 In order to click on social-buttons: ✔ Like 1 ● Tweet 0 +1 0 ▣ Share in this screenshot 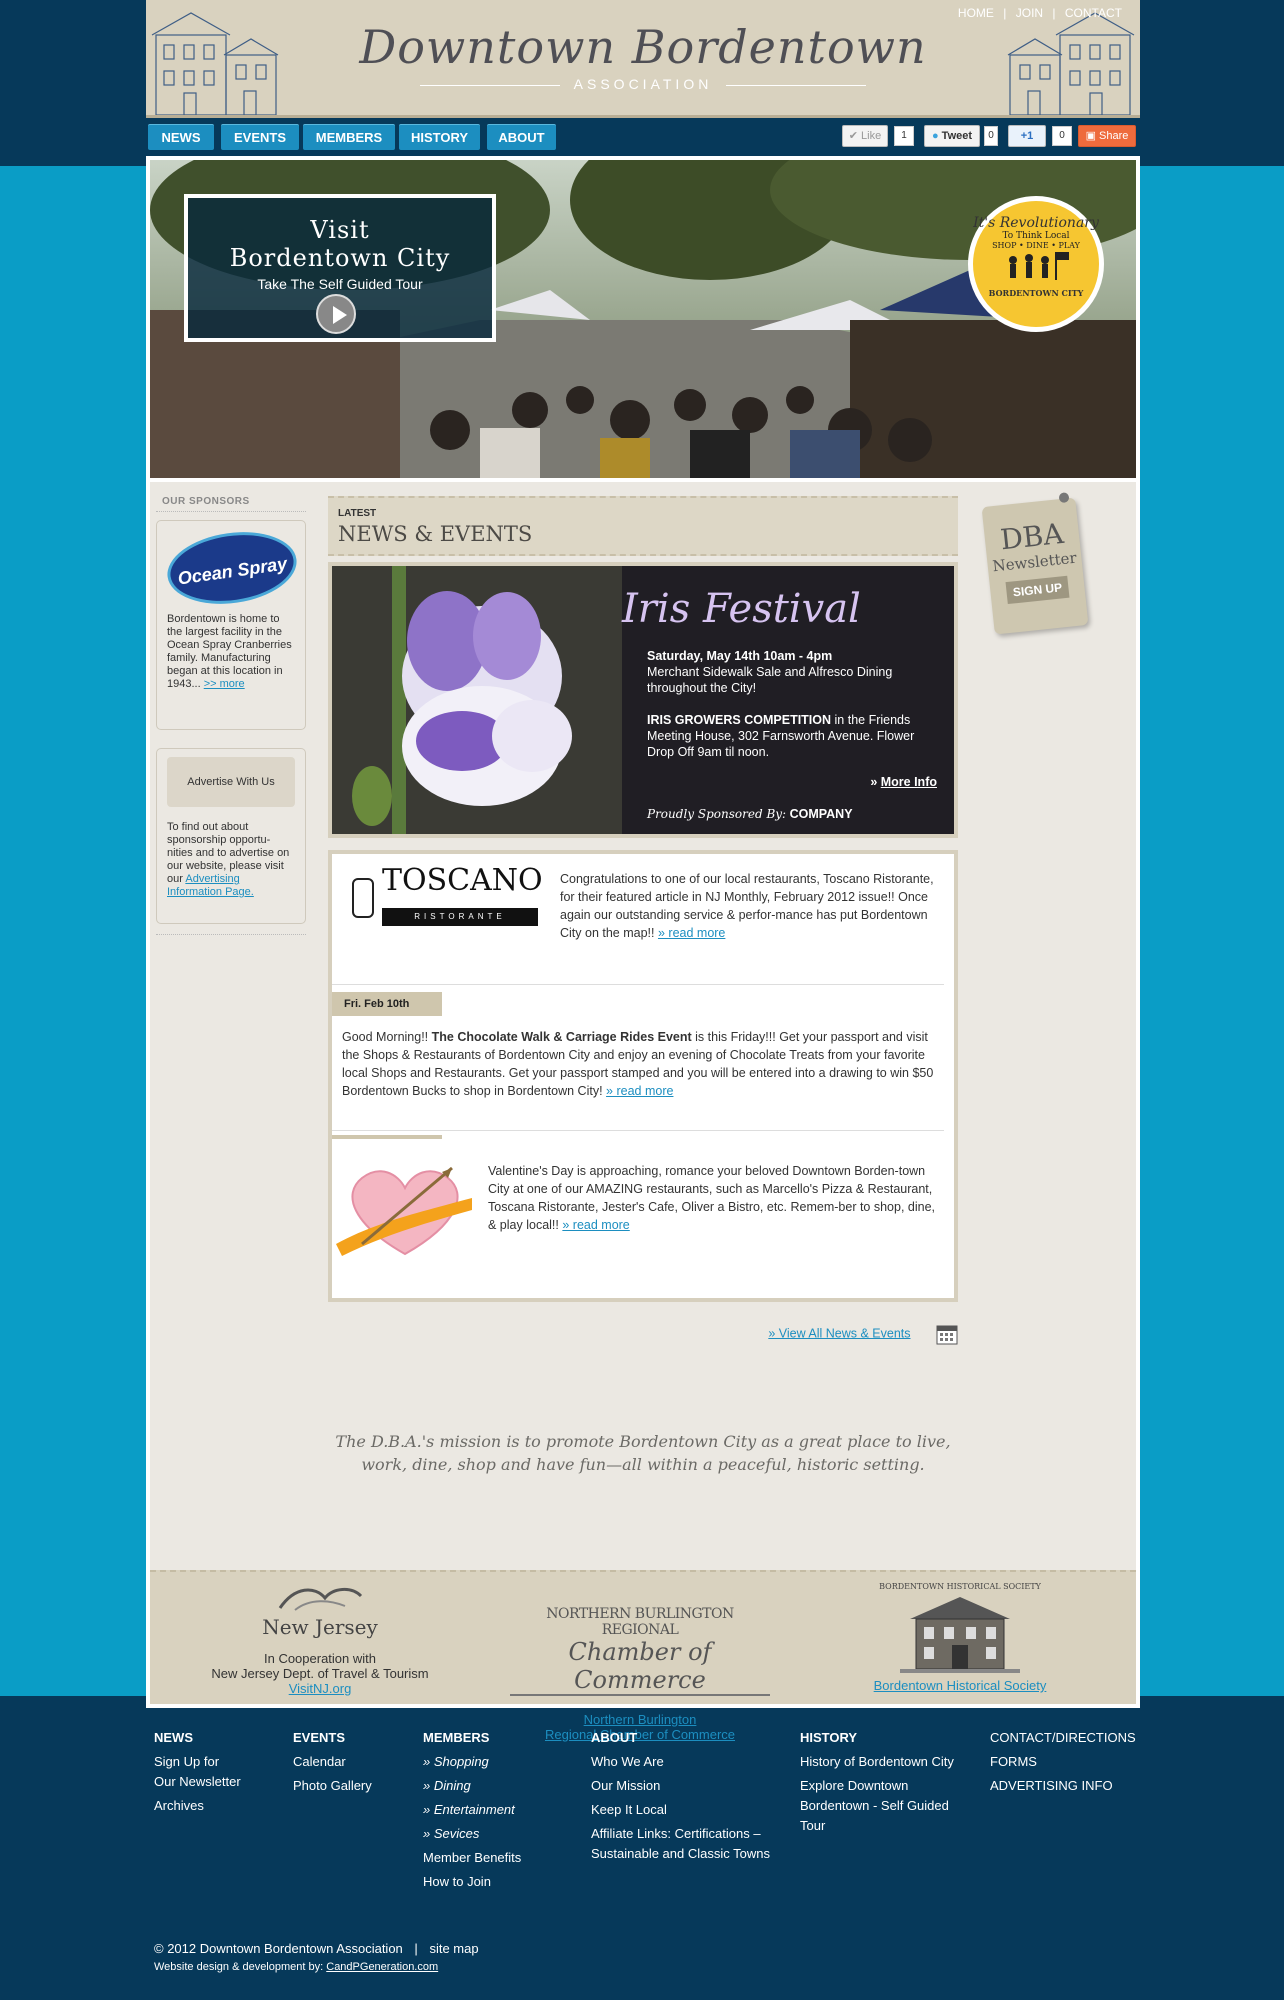, I will do `click(990, 136)`.